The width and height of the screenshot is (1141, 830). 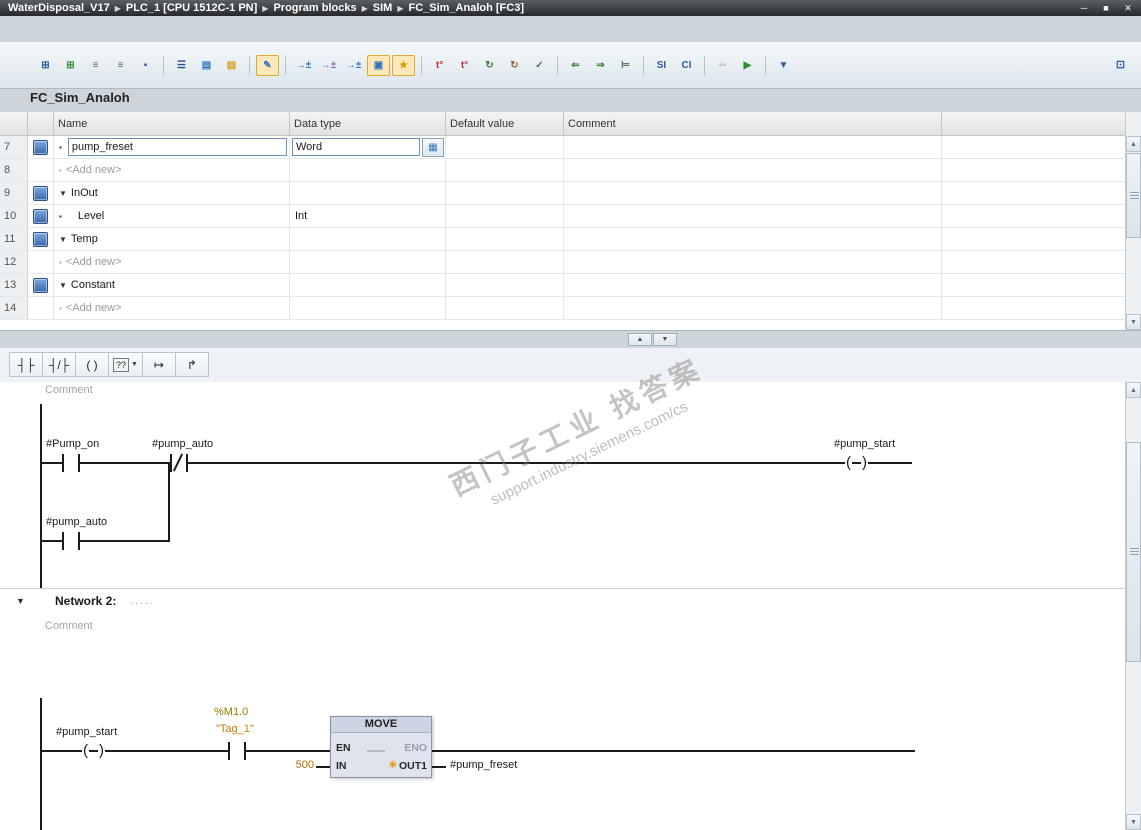 I want to click on scroll-down-icon: ▼, so click(x=1133, y=322).